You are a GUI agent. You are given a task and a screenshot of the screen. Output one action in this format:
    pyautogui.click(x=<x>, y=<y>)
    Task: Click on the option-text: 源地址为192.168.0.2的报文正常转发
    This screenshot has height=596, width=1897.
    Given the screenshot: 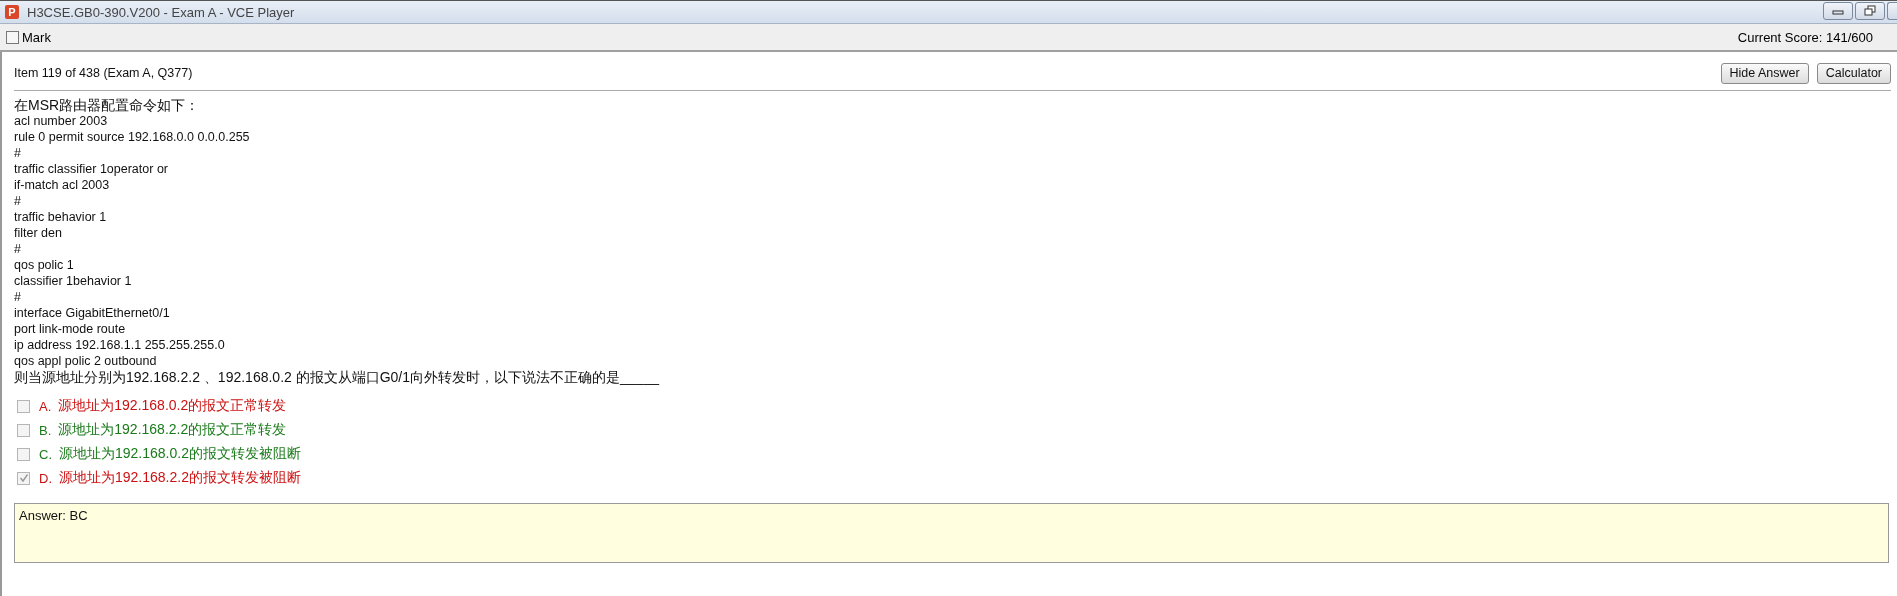 What is the action you would take?
    pyautogui.click(x=172, y=406)
    